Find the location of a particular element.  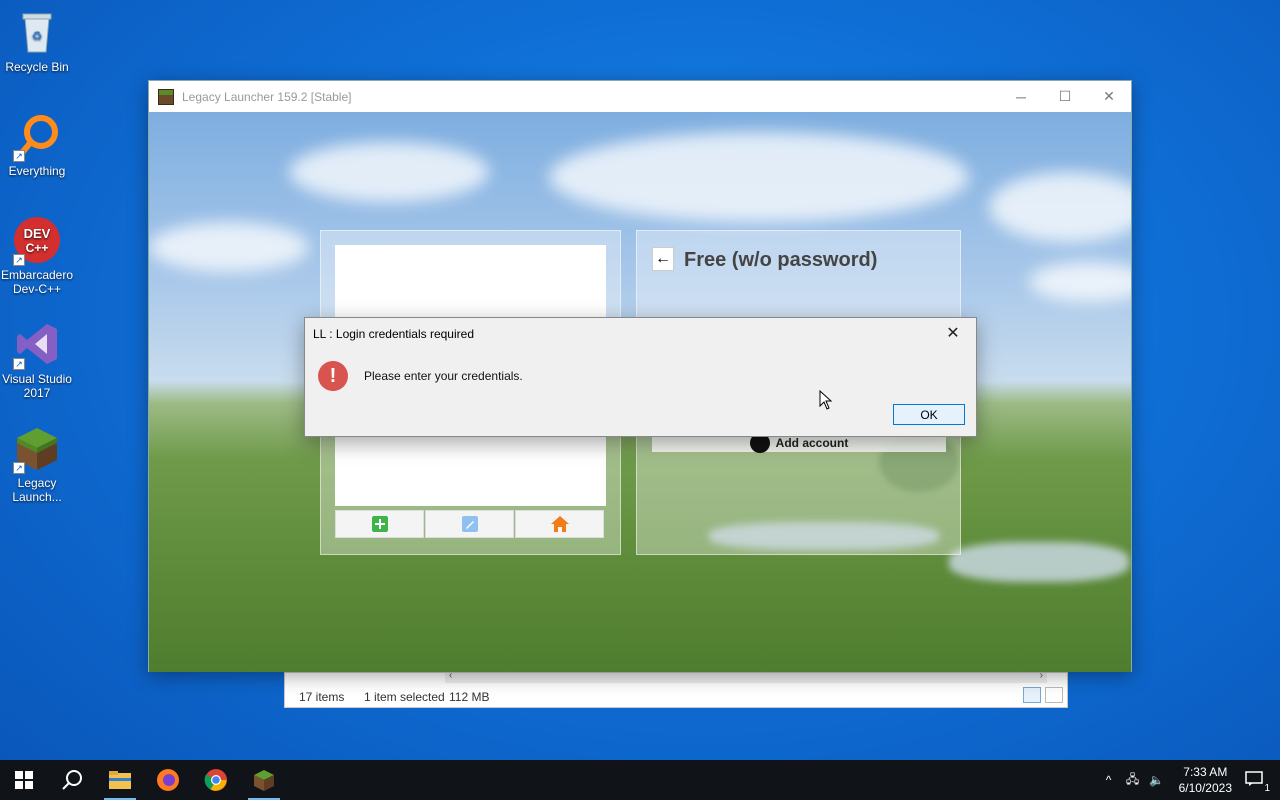

system-tray: ^ 🖧 🔈 7:33 AM 6/10/2023 1 is located at coordinates (1188, 780).